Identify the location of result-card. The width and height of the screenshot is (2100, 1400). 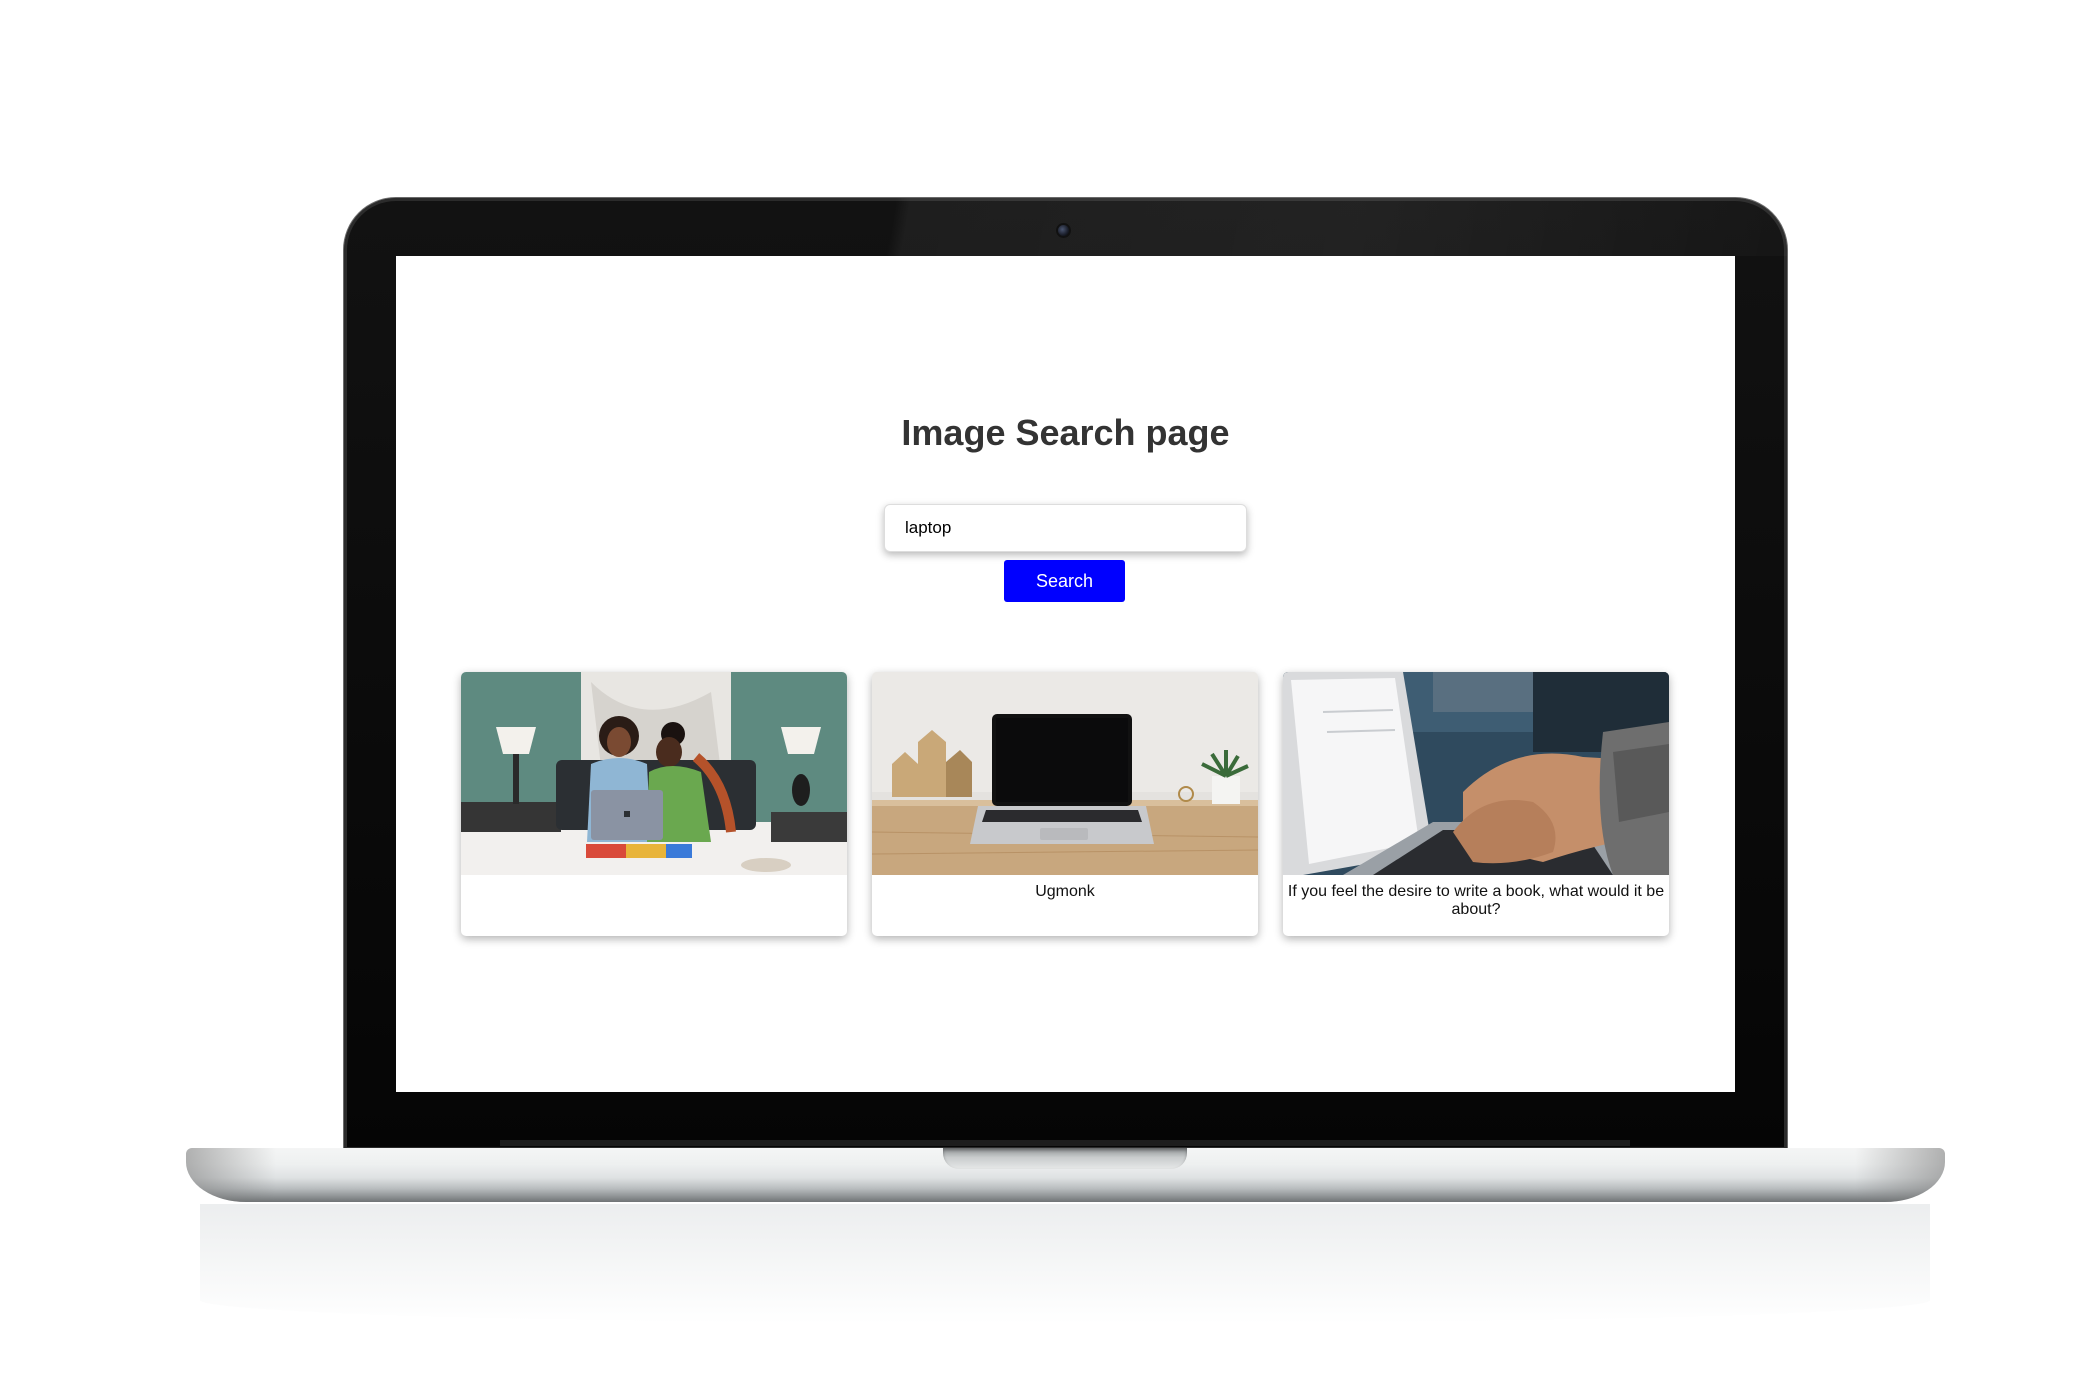
(654, 804).